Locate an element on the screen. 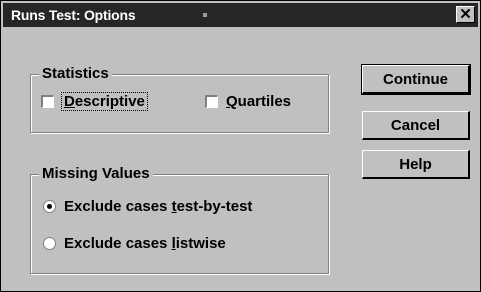  exclude-test-by-test-label-start: Exclude cases is located at coordinates (118, 206).